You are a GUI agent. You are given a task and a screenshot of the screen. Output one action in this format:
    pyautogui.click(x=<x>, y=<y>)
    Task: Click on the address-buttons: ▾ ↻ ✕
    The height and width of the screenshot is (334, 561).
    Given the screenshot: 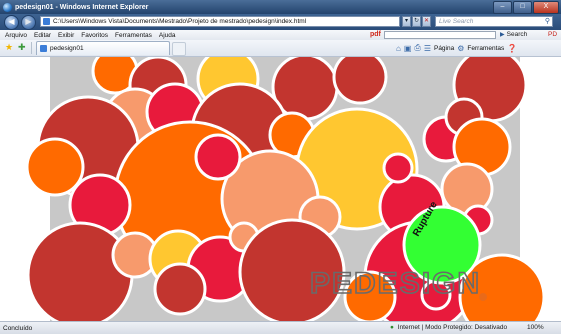 What is the action you would take?
    pyautogui.click(x=416, y=21)
    